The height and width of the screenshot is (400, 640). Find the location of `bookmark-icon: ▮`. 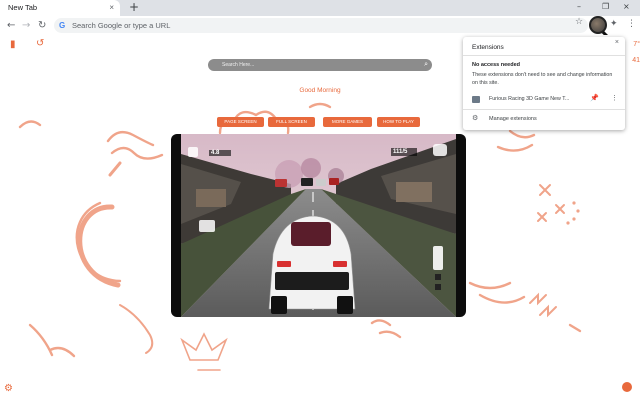

bookmark-icon: ▮ is located at coordinates (13, 44).